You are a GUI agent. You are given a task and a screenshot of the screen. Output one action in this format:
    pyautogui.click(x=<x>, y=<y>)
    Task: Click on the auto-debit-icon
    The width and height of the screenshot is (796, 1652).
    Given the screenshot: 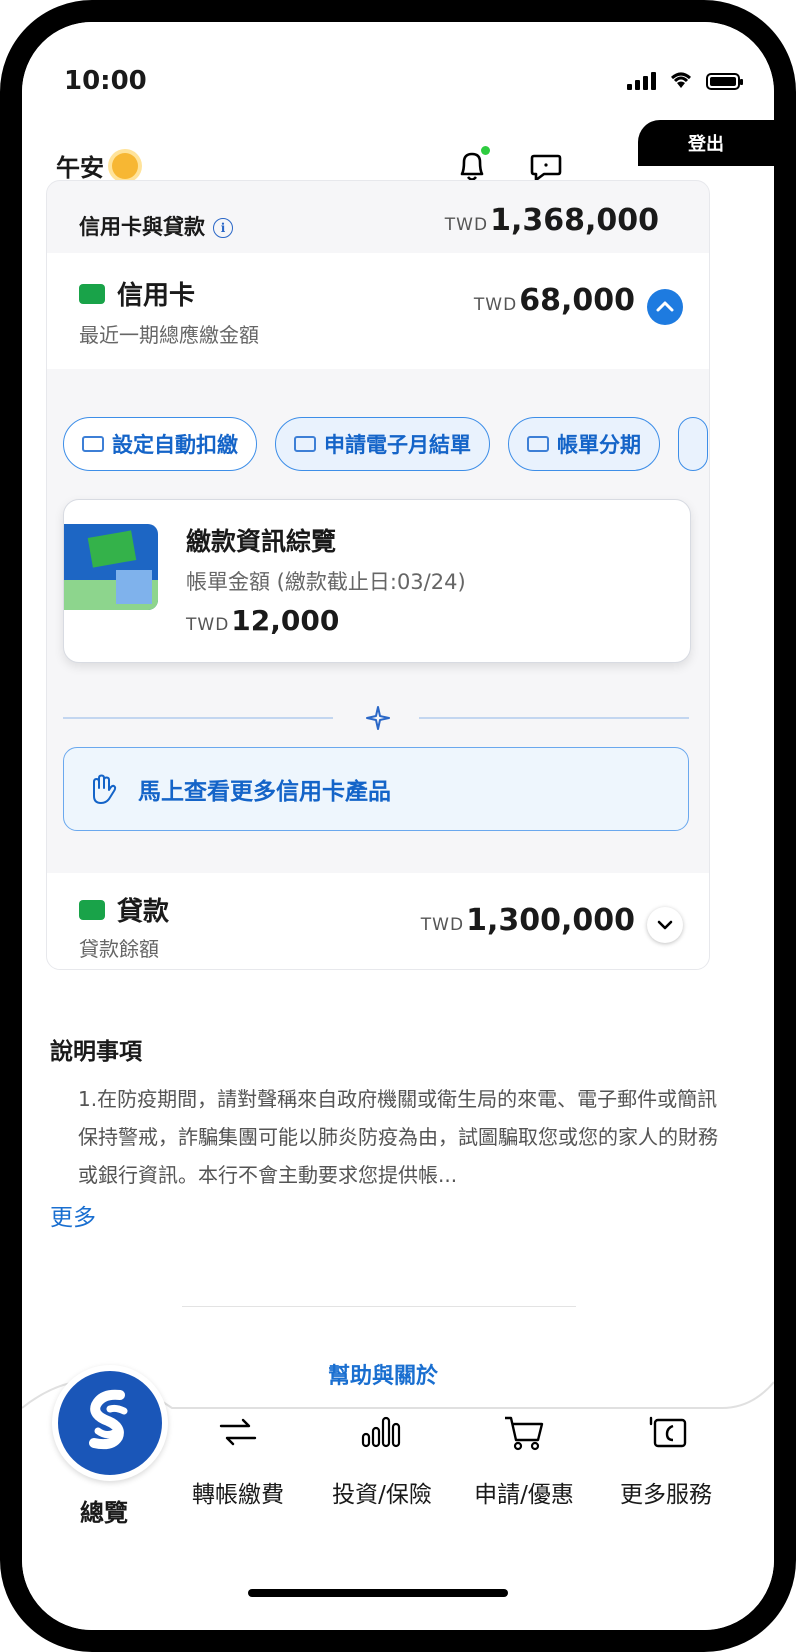 What is the action you would take?
    pyautogui.click(x=93, y=444)
    